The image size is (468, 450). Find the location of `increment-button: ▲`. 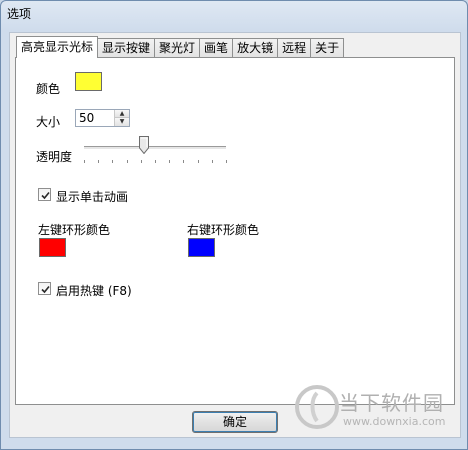

increment-button: ▲ is located at coordinates (122, 114).